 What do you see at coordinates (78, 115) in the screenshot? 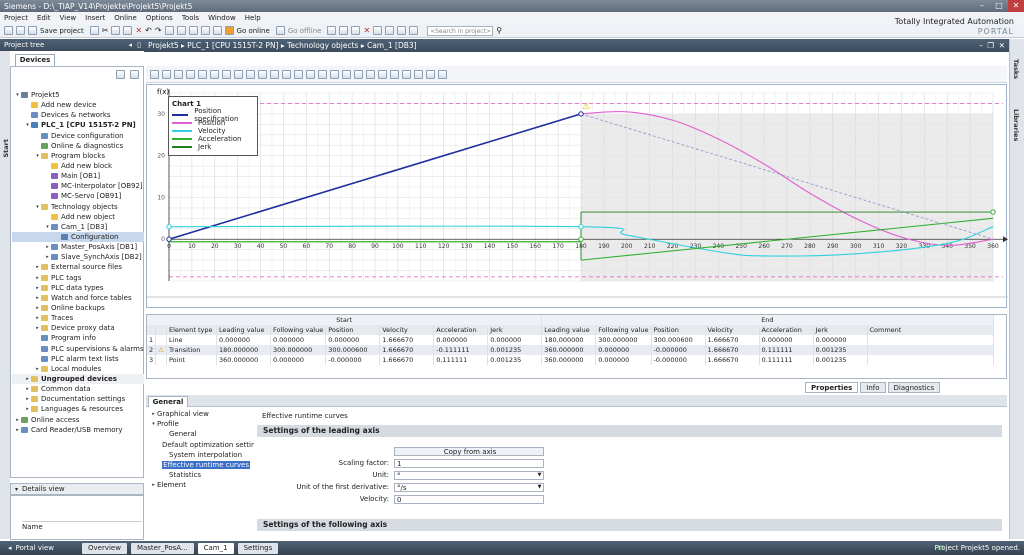
I see `tree-item: Devices & networks` at bounding box center [78, 115].